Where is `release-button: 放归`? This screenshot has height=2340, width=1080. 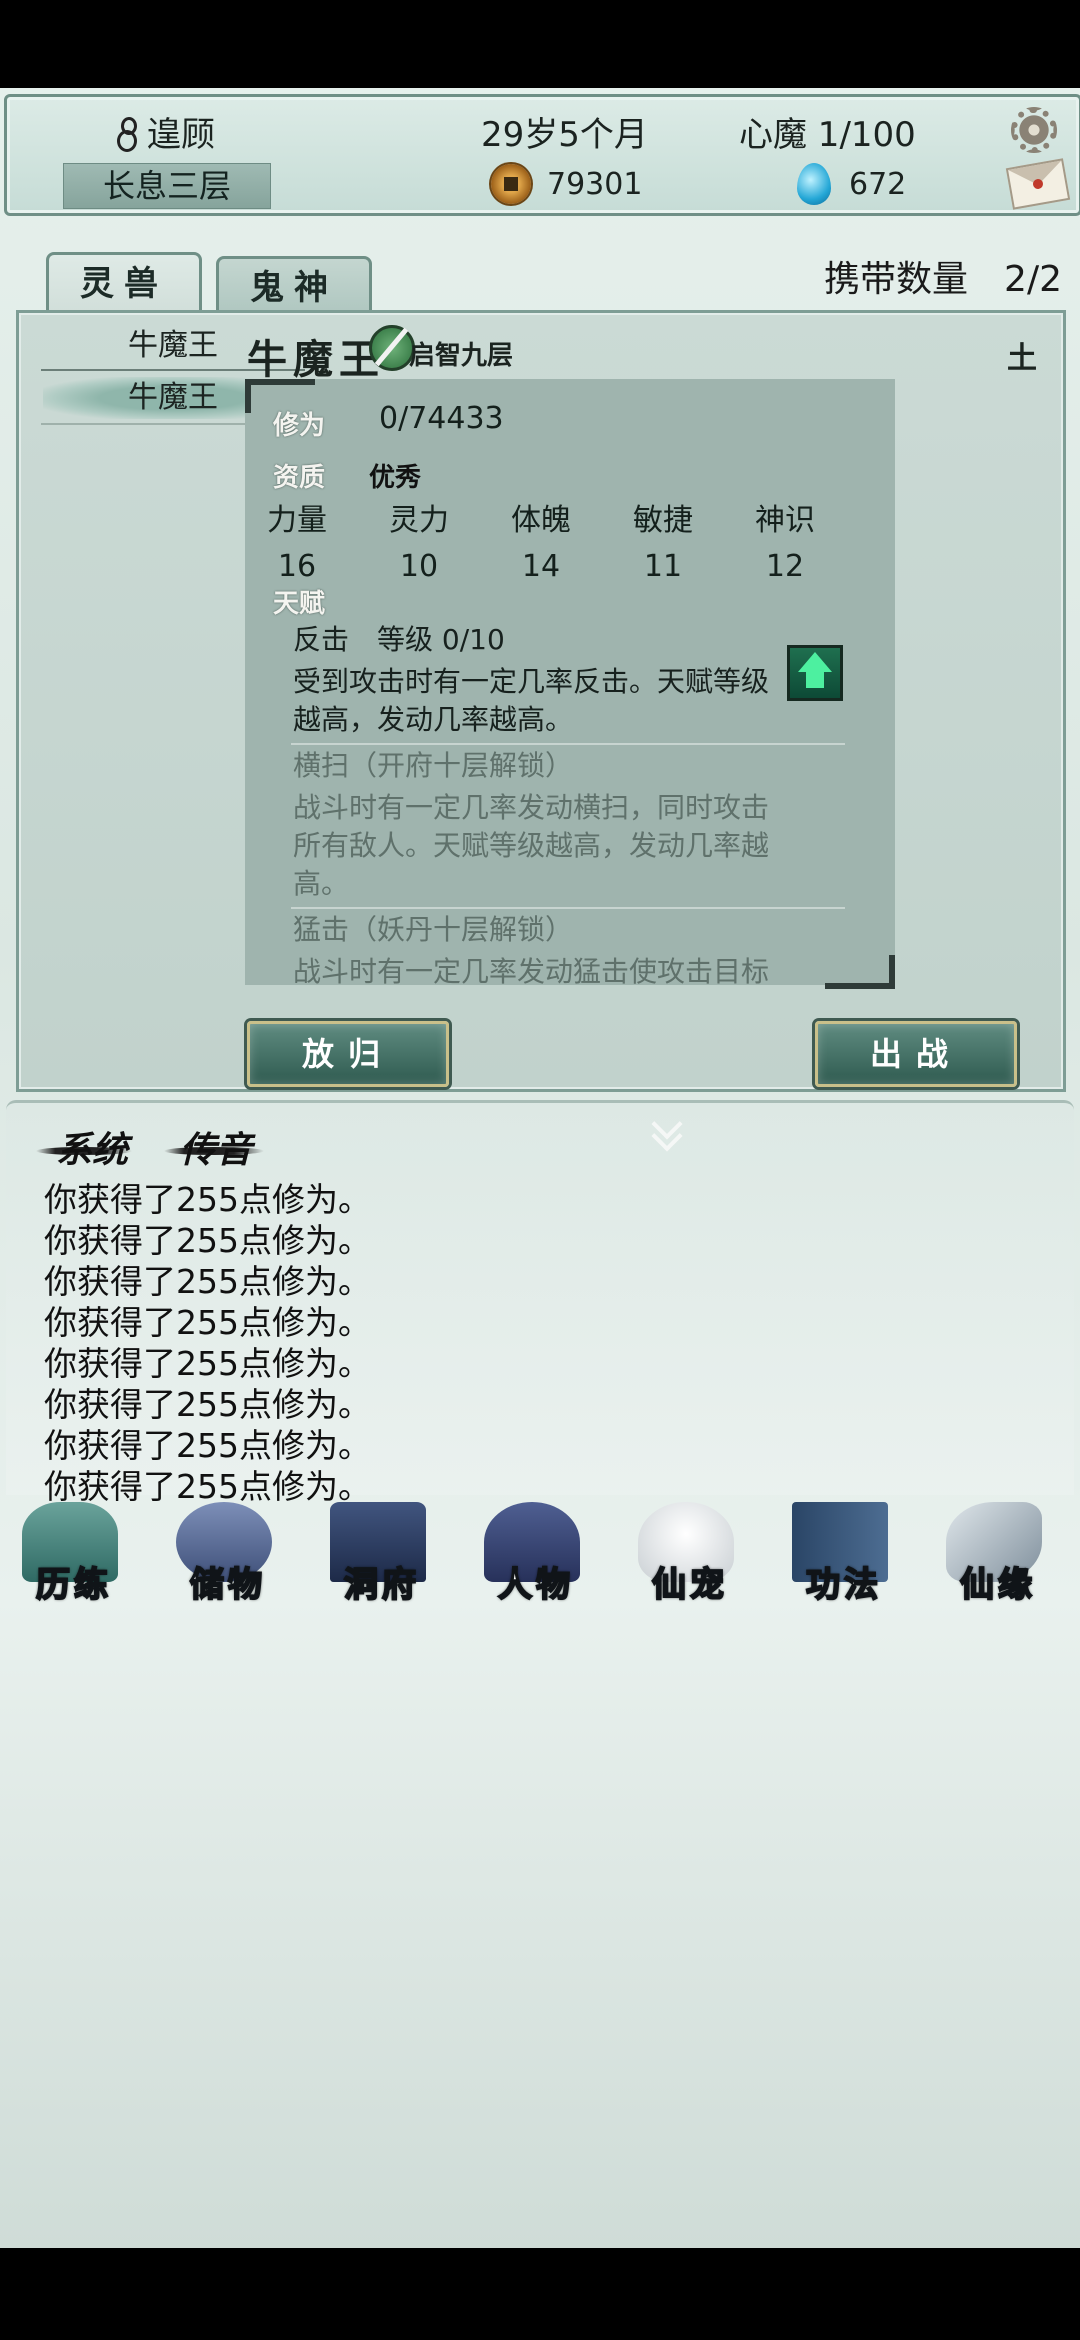 release-button: 放归 is located at coordinates (348, 1054).